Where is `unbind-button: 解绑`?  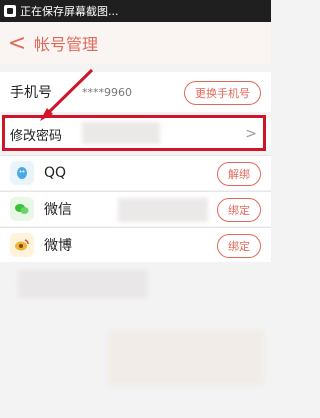
unbind-button: 解绑 is located at coordinates (239, 174).